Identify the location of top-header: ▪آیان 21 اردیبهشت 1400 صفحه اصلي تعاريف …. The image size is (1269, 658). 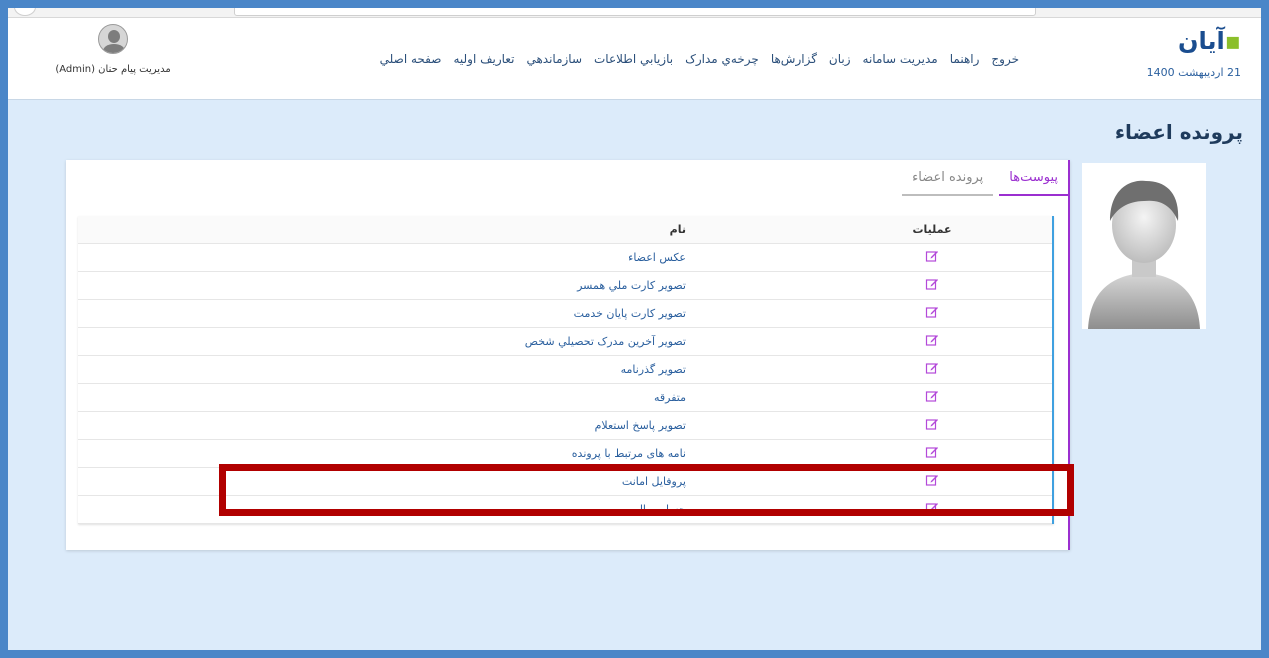
(634, 59).